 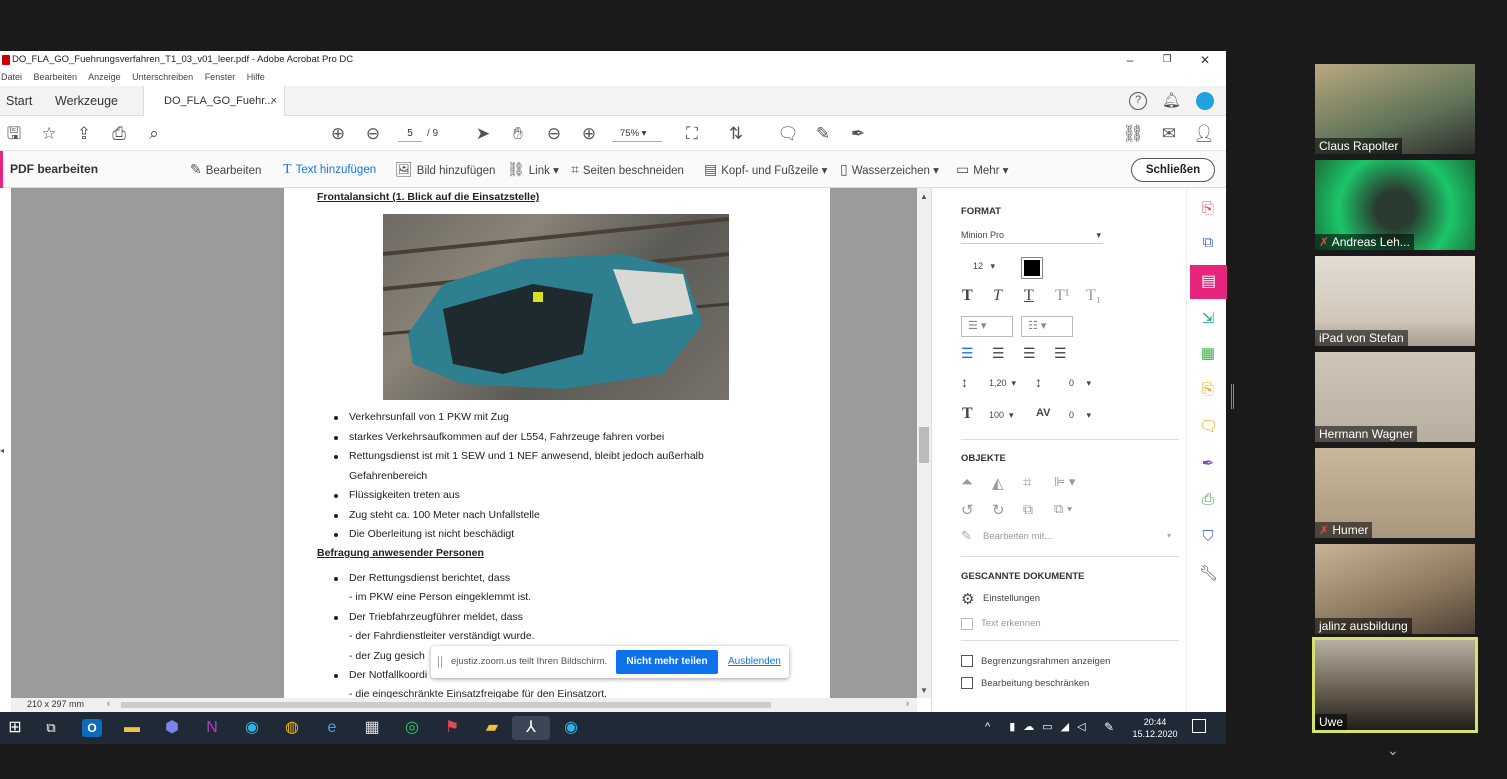 What do you see at coordinates (967, 510) in the screenshot?
I see `rotate-left-icon: ↺` at bounding box center [967, 510].